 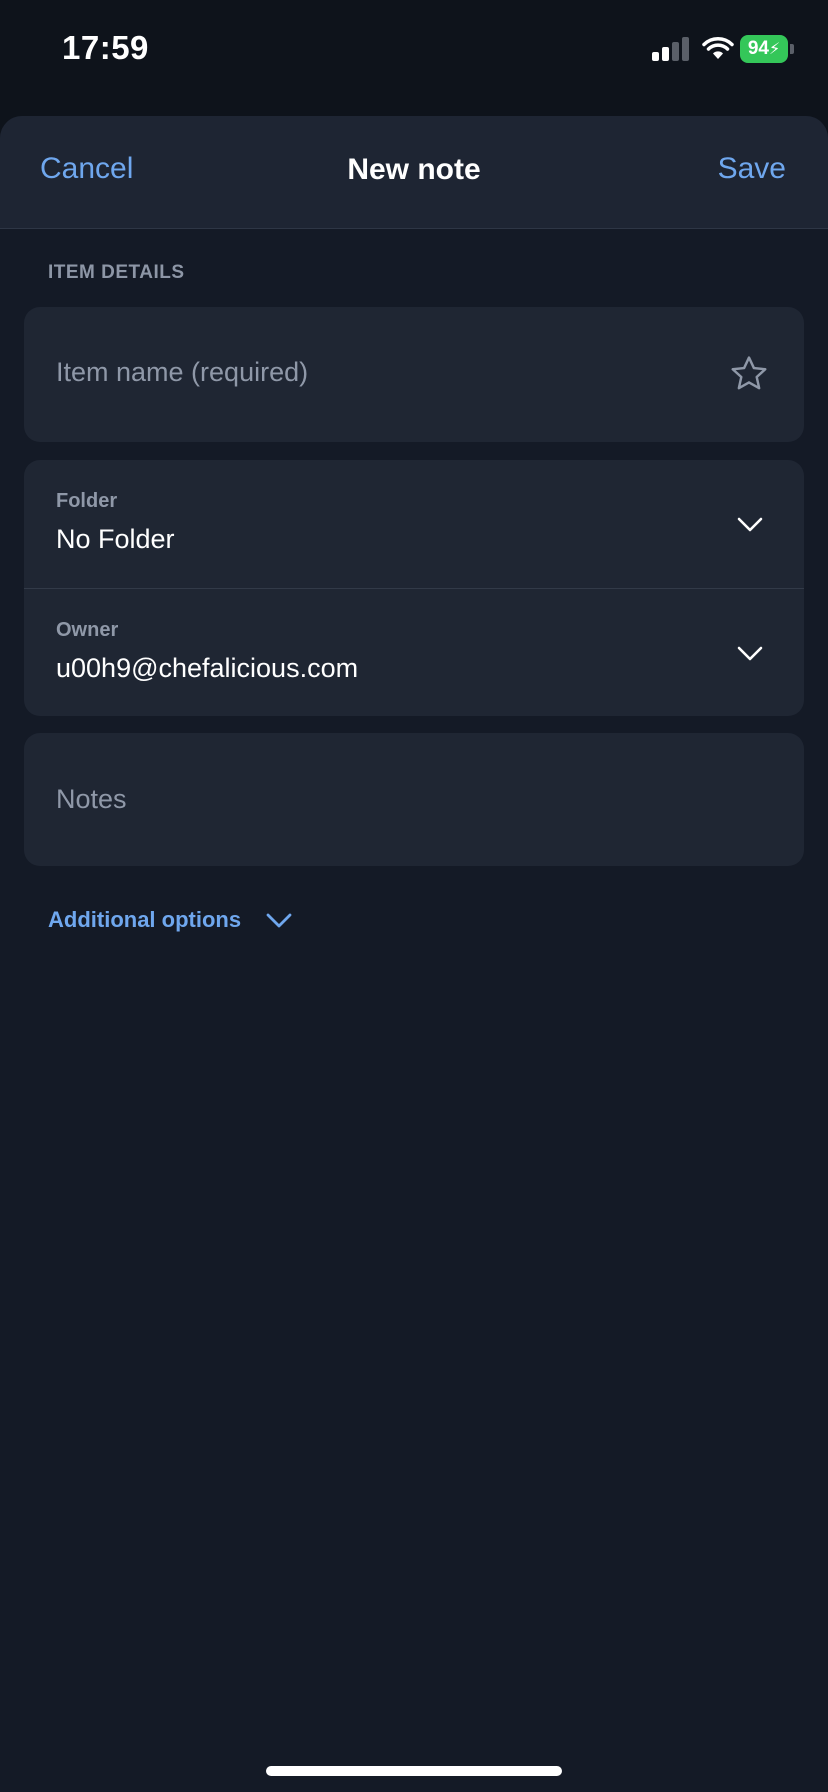 I want to click on battery-icon: 94⚡, so click(x=768, y=49).